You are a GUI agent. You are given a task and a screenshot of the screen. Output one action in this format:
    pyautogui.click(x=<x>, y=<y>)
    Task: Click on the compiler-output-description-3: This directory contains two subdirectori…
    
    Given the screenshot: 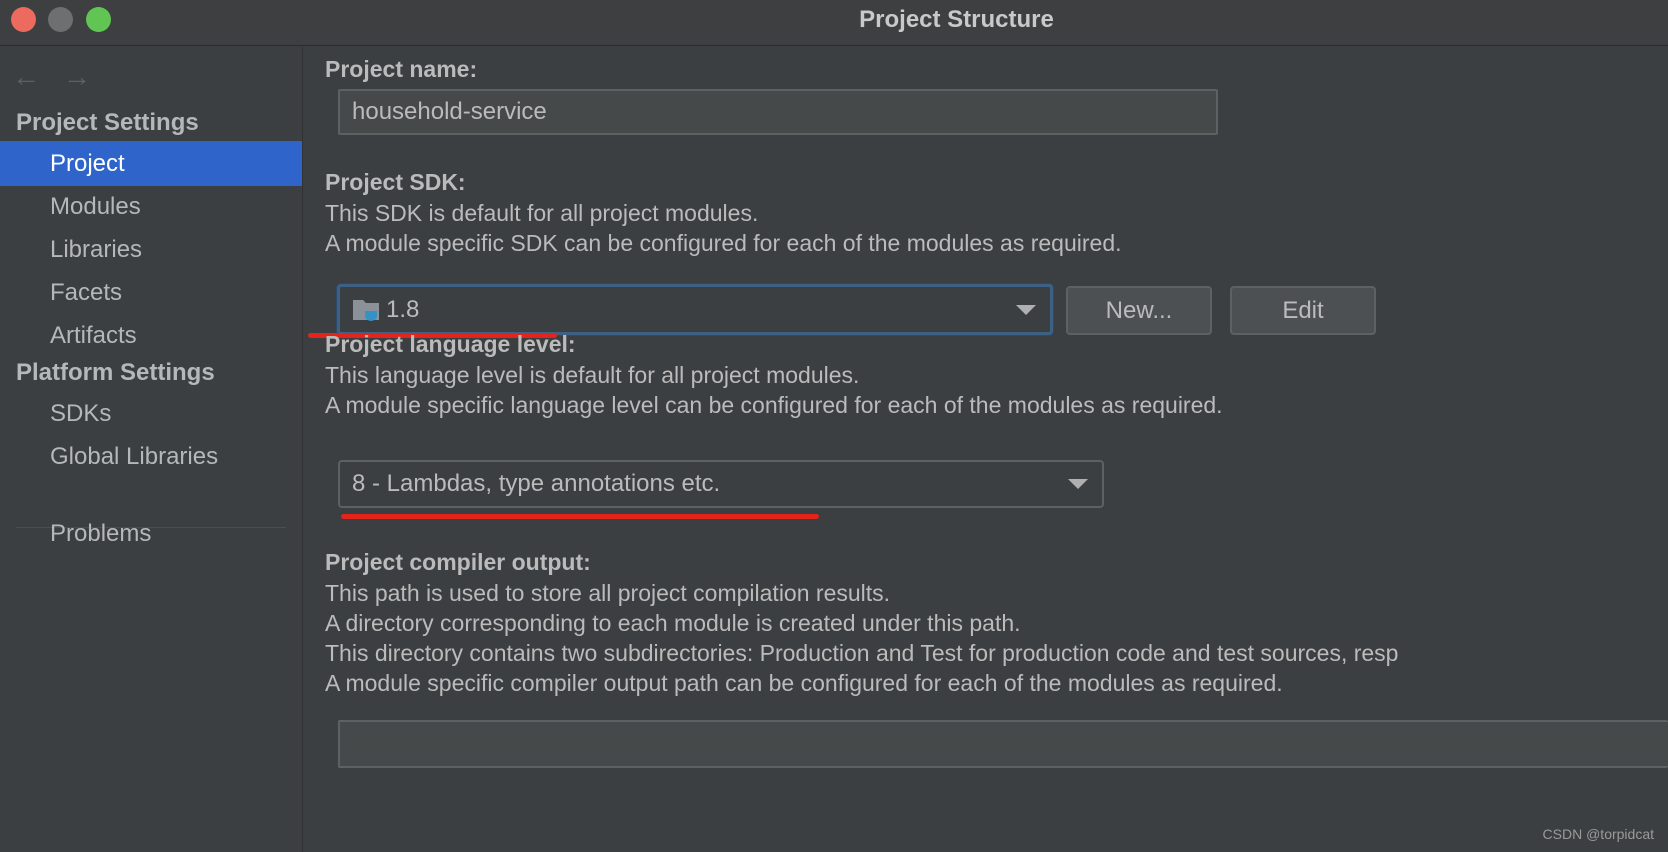 What is the action you would take?
    pyautogui.click(x=862, y=653)
    